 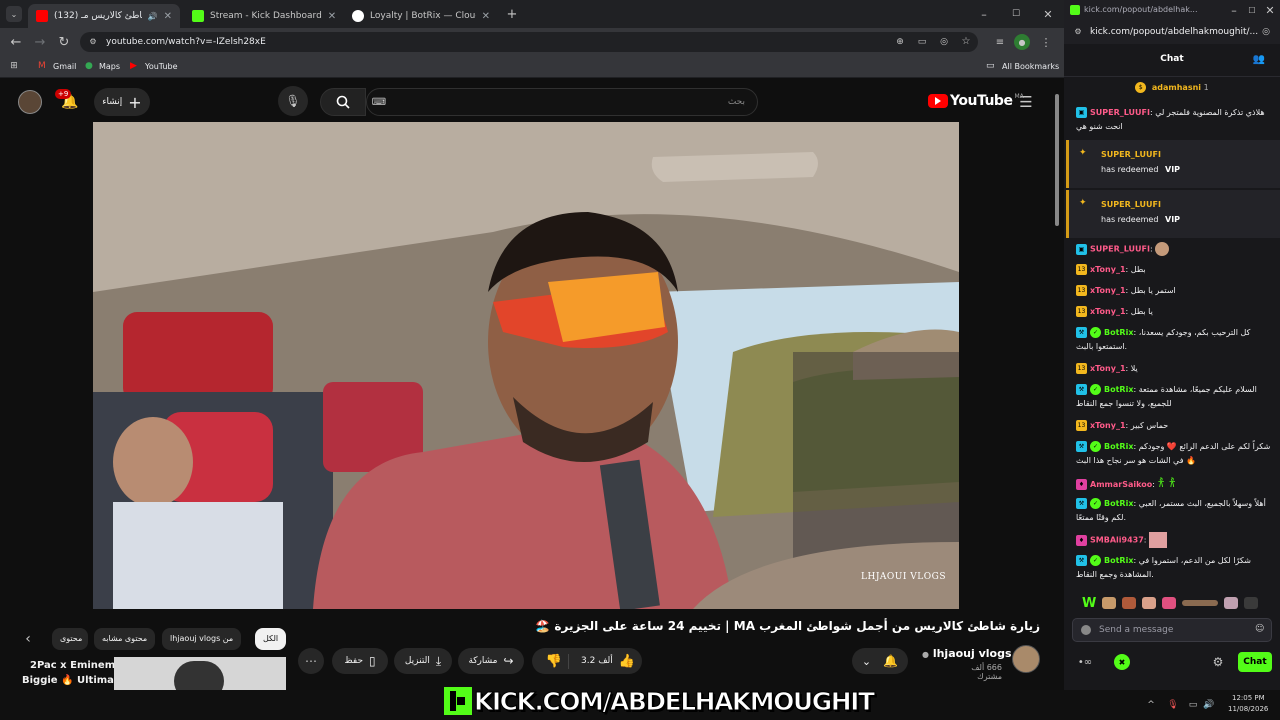 I want to click on chat-input: Send a message ☺, so click(x=1172, y=630).